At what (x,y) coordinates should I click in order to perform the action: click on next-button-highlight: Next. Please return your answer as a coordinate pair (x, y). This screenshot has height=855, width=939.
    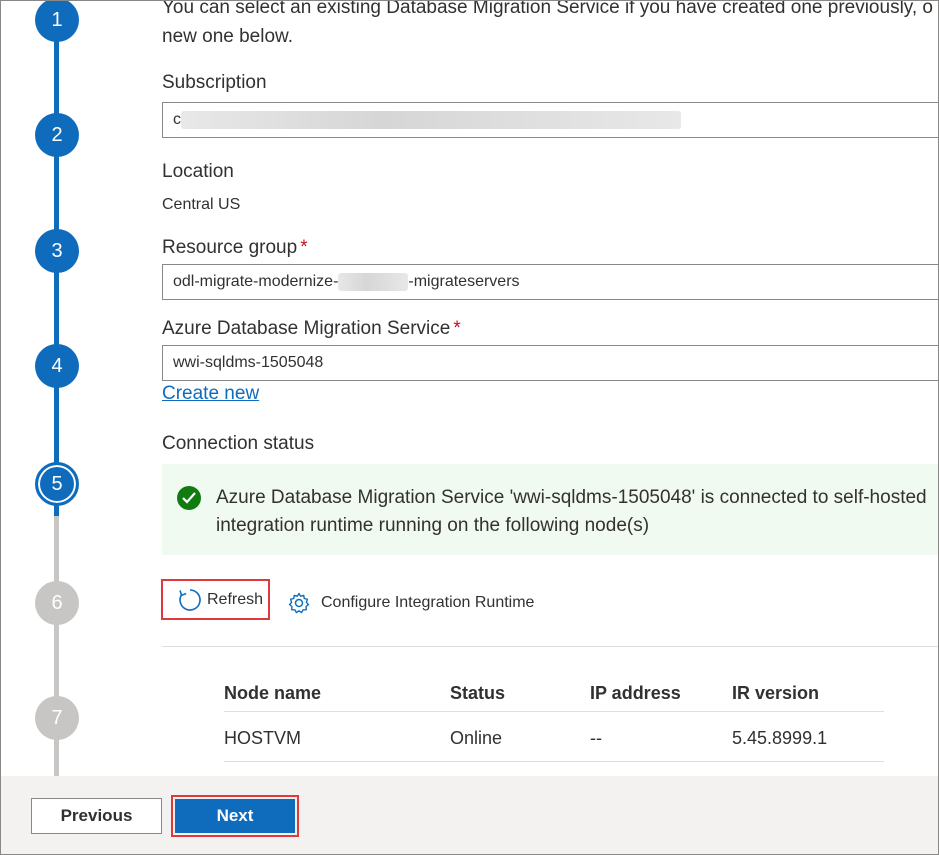
    Looking at the image, I should click on (235, 816).